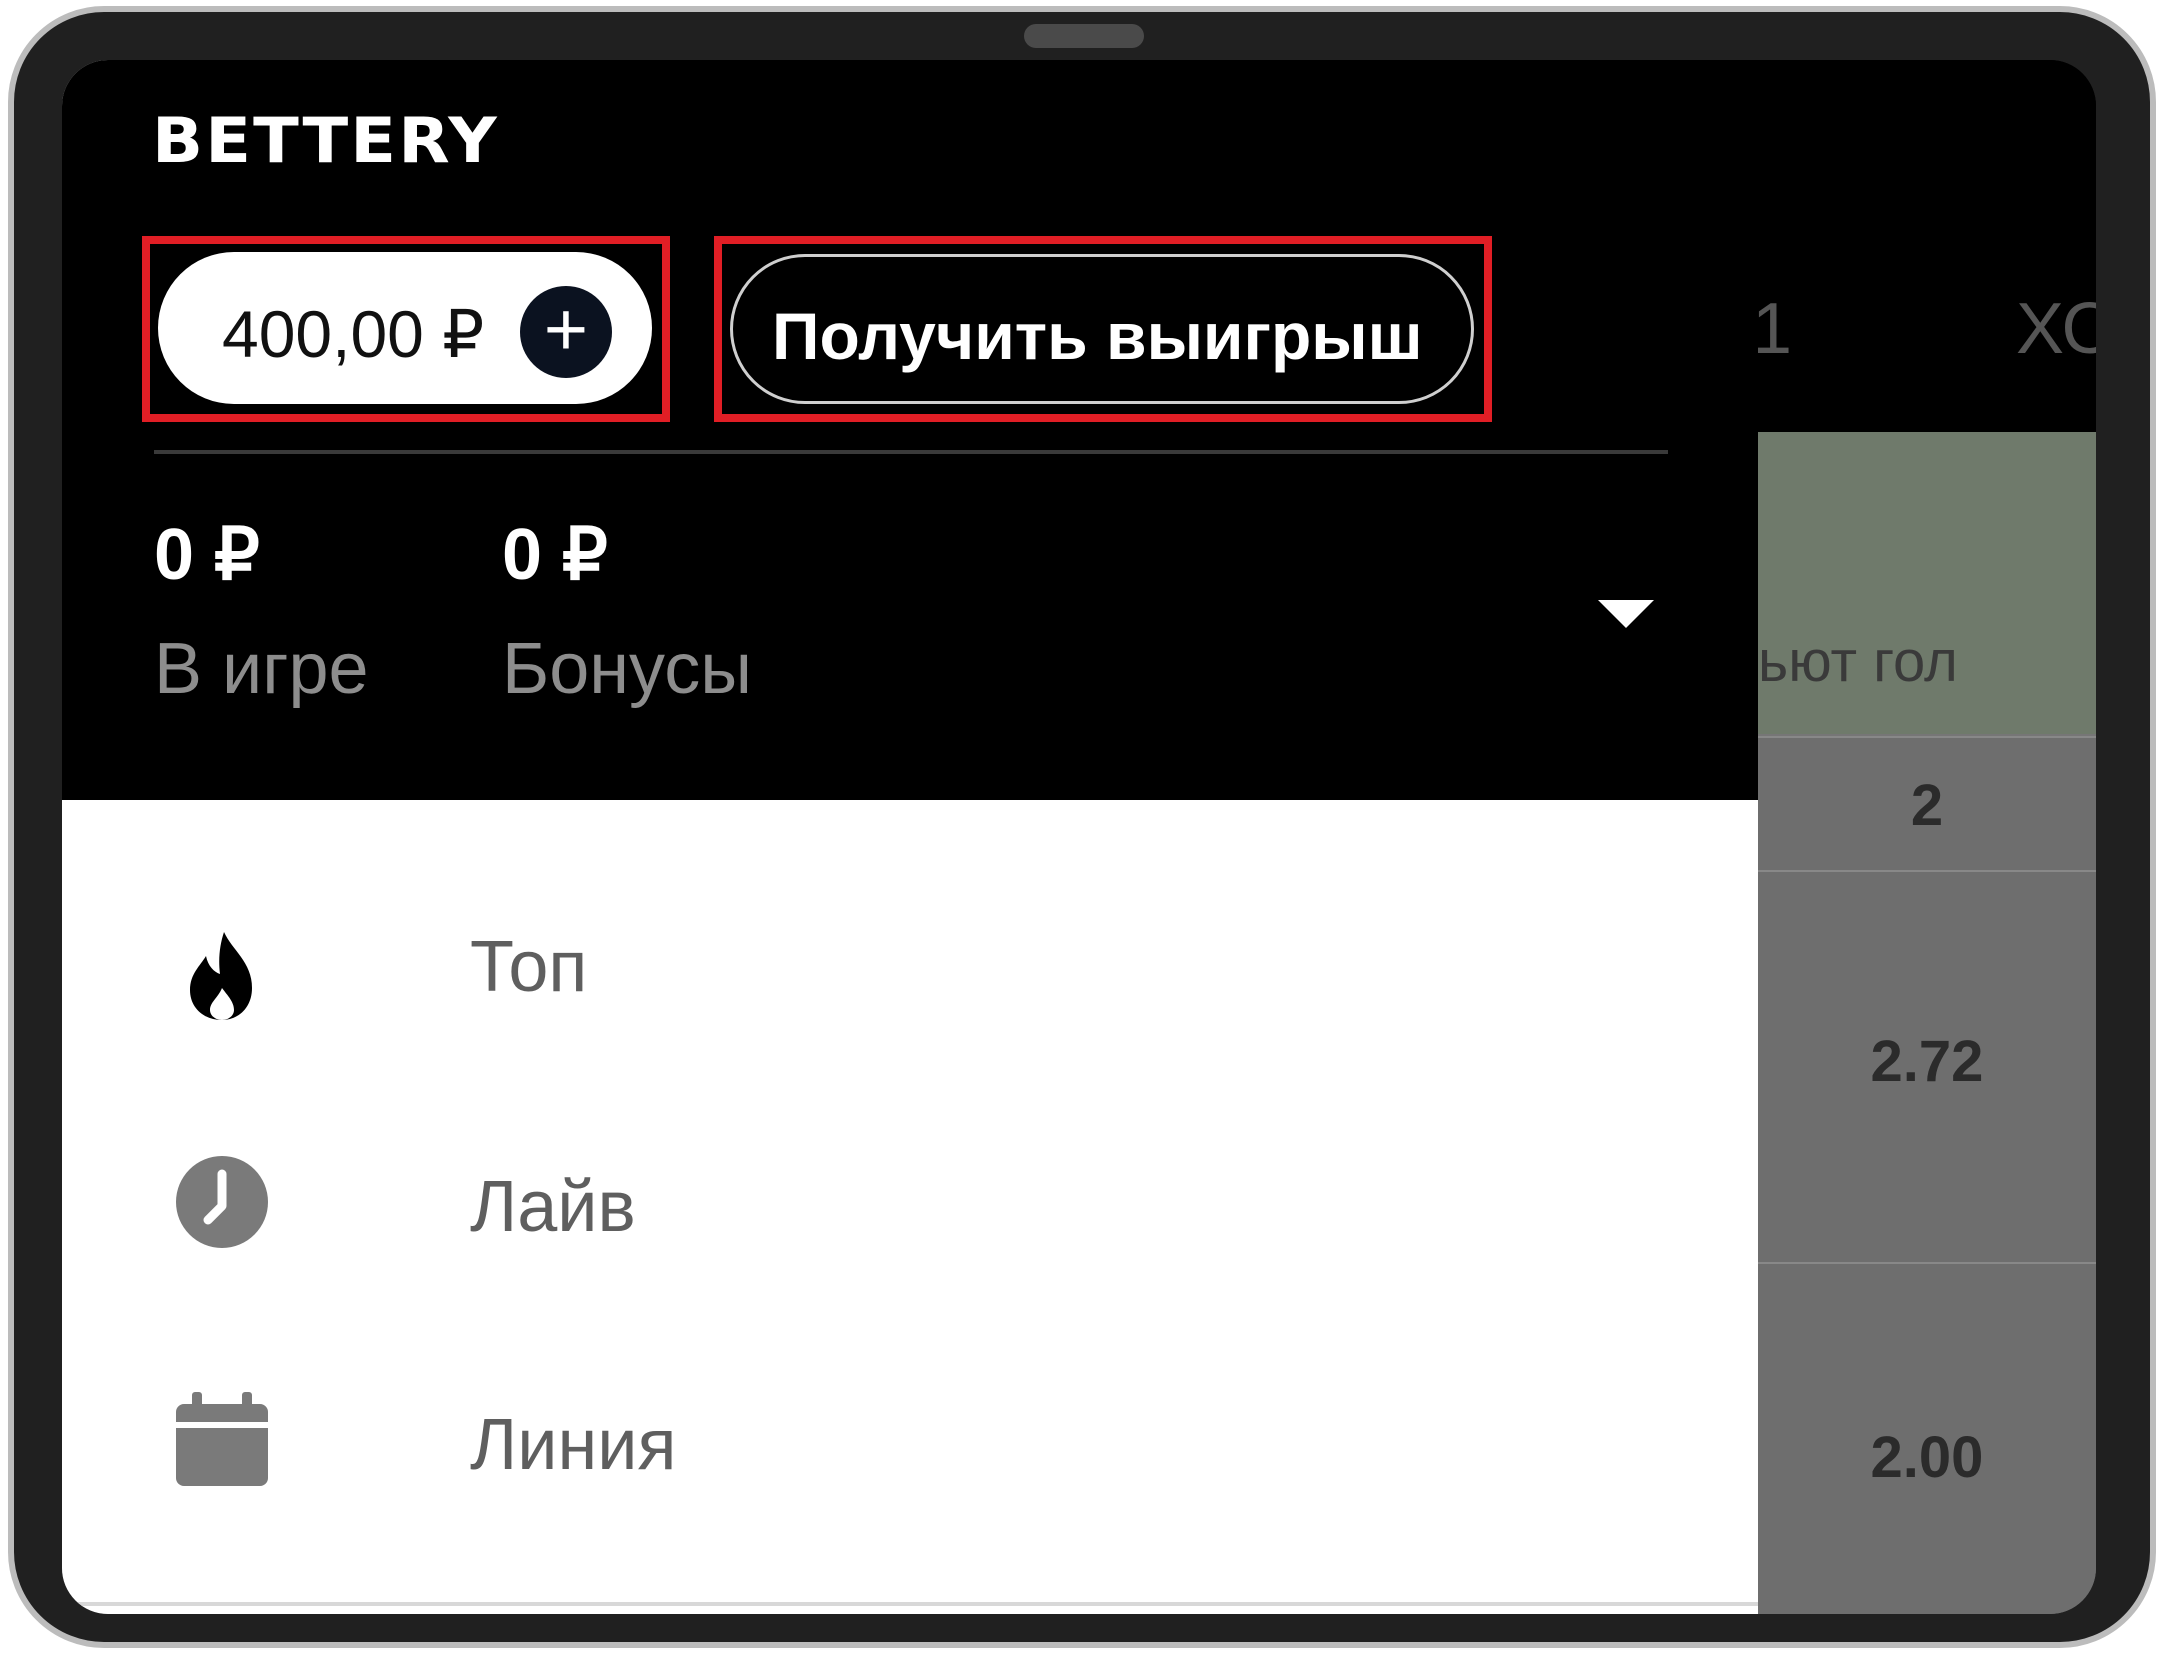 The width and height of the screenshot is (2168, 1656). I want to click on background-tab: ХО, so click(2056, 329).